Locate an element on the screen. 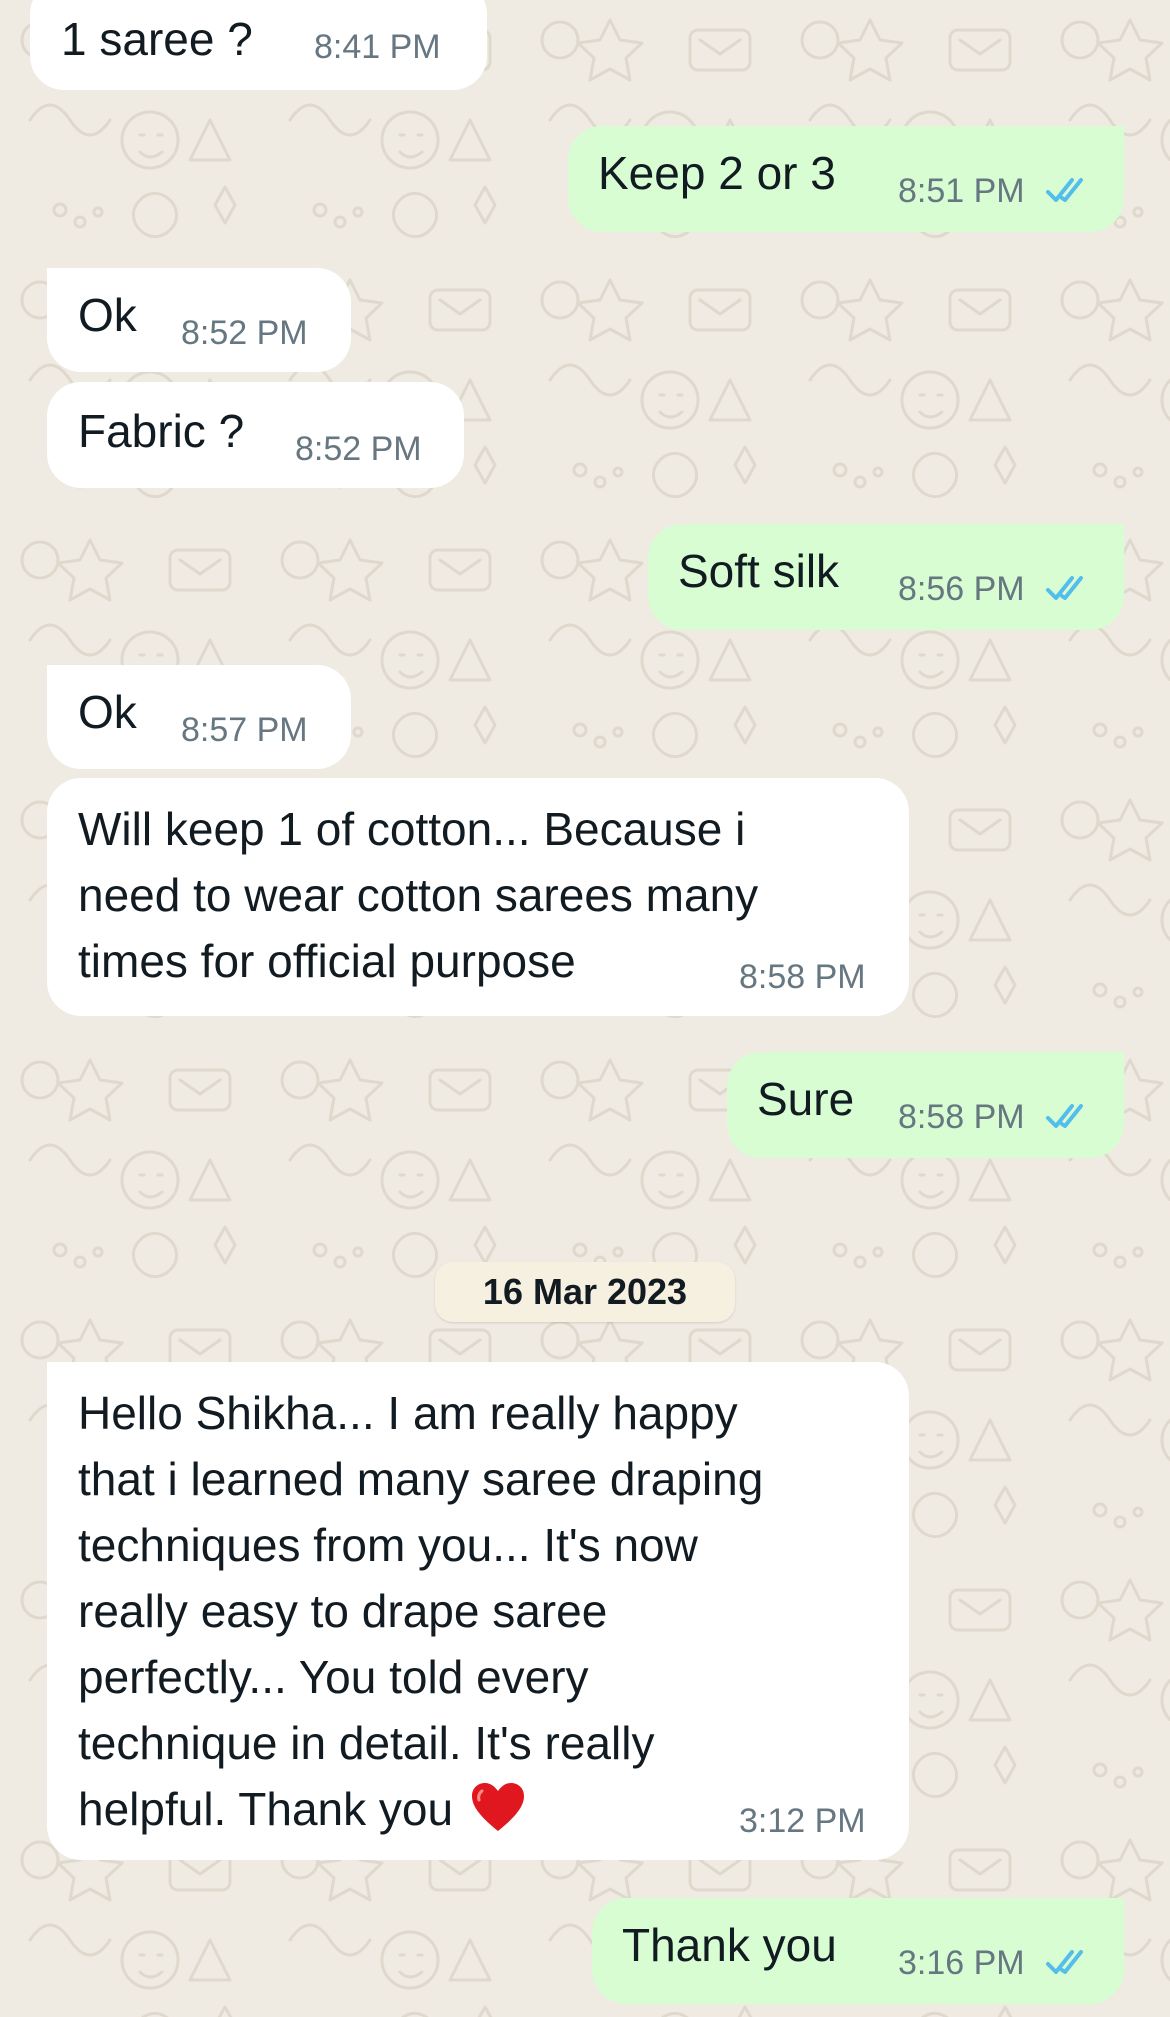 The height and width of the screenshot is (2017, 1170). message-line: technique in detail. It's really is located at coordinates (366, 1743).